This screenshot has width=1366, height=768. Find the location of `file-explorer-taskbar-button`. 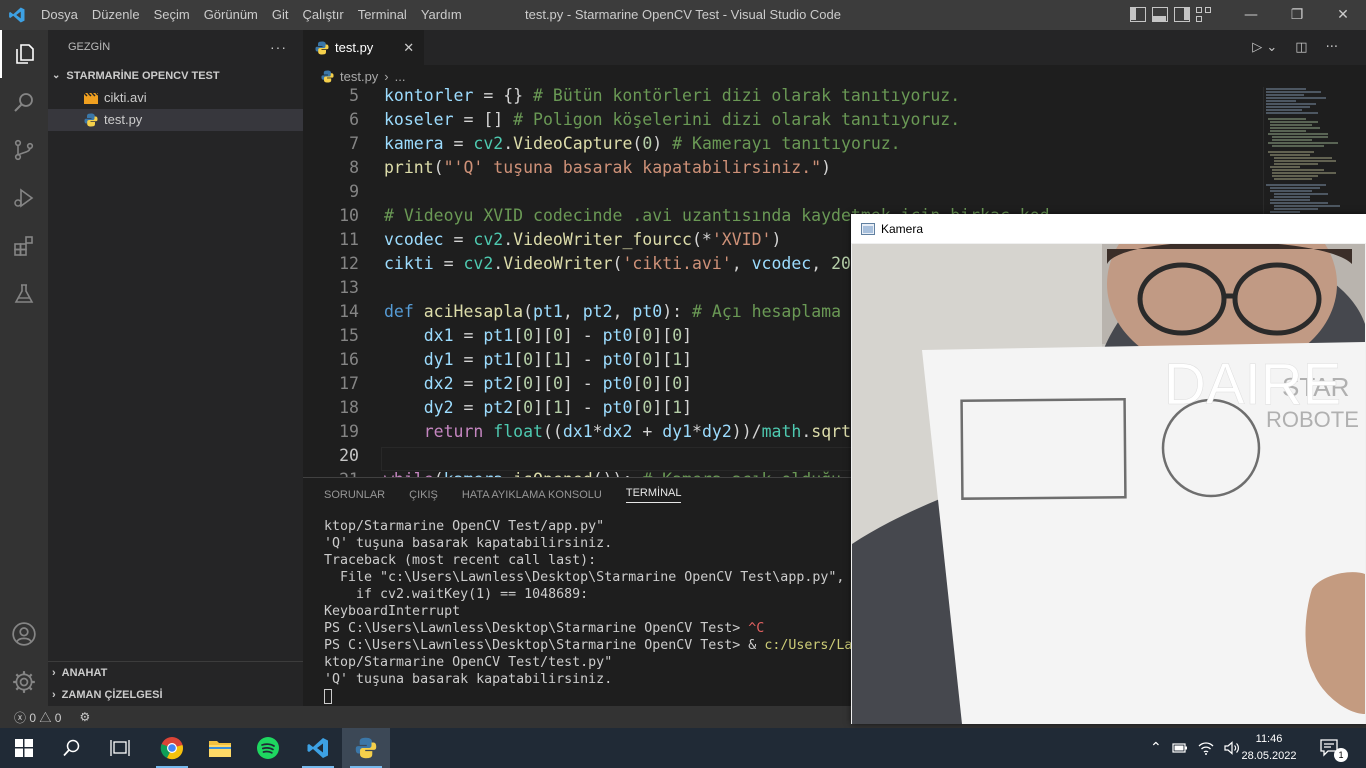

file-explorer-taskbar-button is located at coordinates (220, 748).